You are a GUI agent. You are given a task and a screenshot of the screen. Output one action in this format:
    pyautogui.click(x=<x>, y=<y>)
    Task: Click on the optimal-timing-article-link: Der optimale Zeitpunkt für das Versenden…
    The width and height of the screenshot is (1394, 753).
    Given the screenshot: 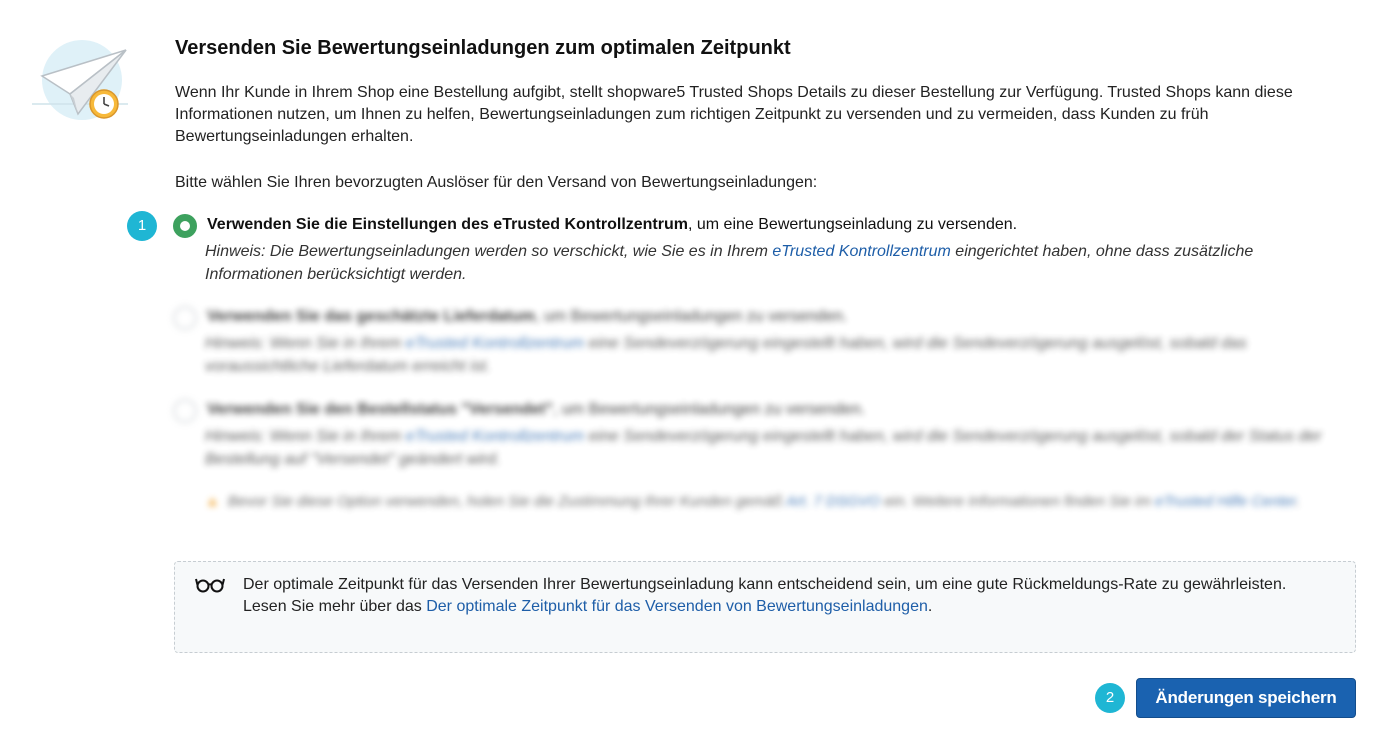 What is the action you would take?
    pyautogui.click(x=677, y=606)
    